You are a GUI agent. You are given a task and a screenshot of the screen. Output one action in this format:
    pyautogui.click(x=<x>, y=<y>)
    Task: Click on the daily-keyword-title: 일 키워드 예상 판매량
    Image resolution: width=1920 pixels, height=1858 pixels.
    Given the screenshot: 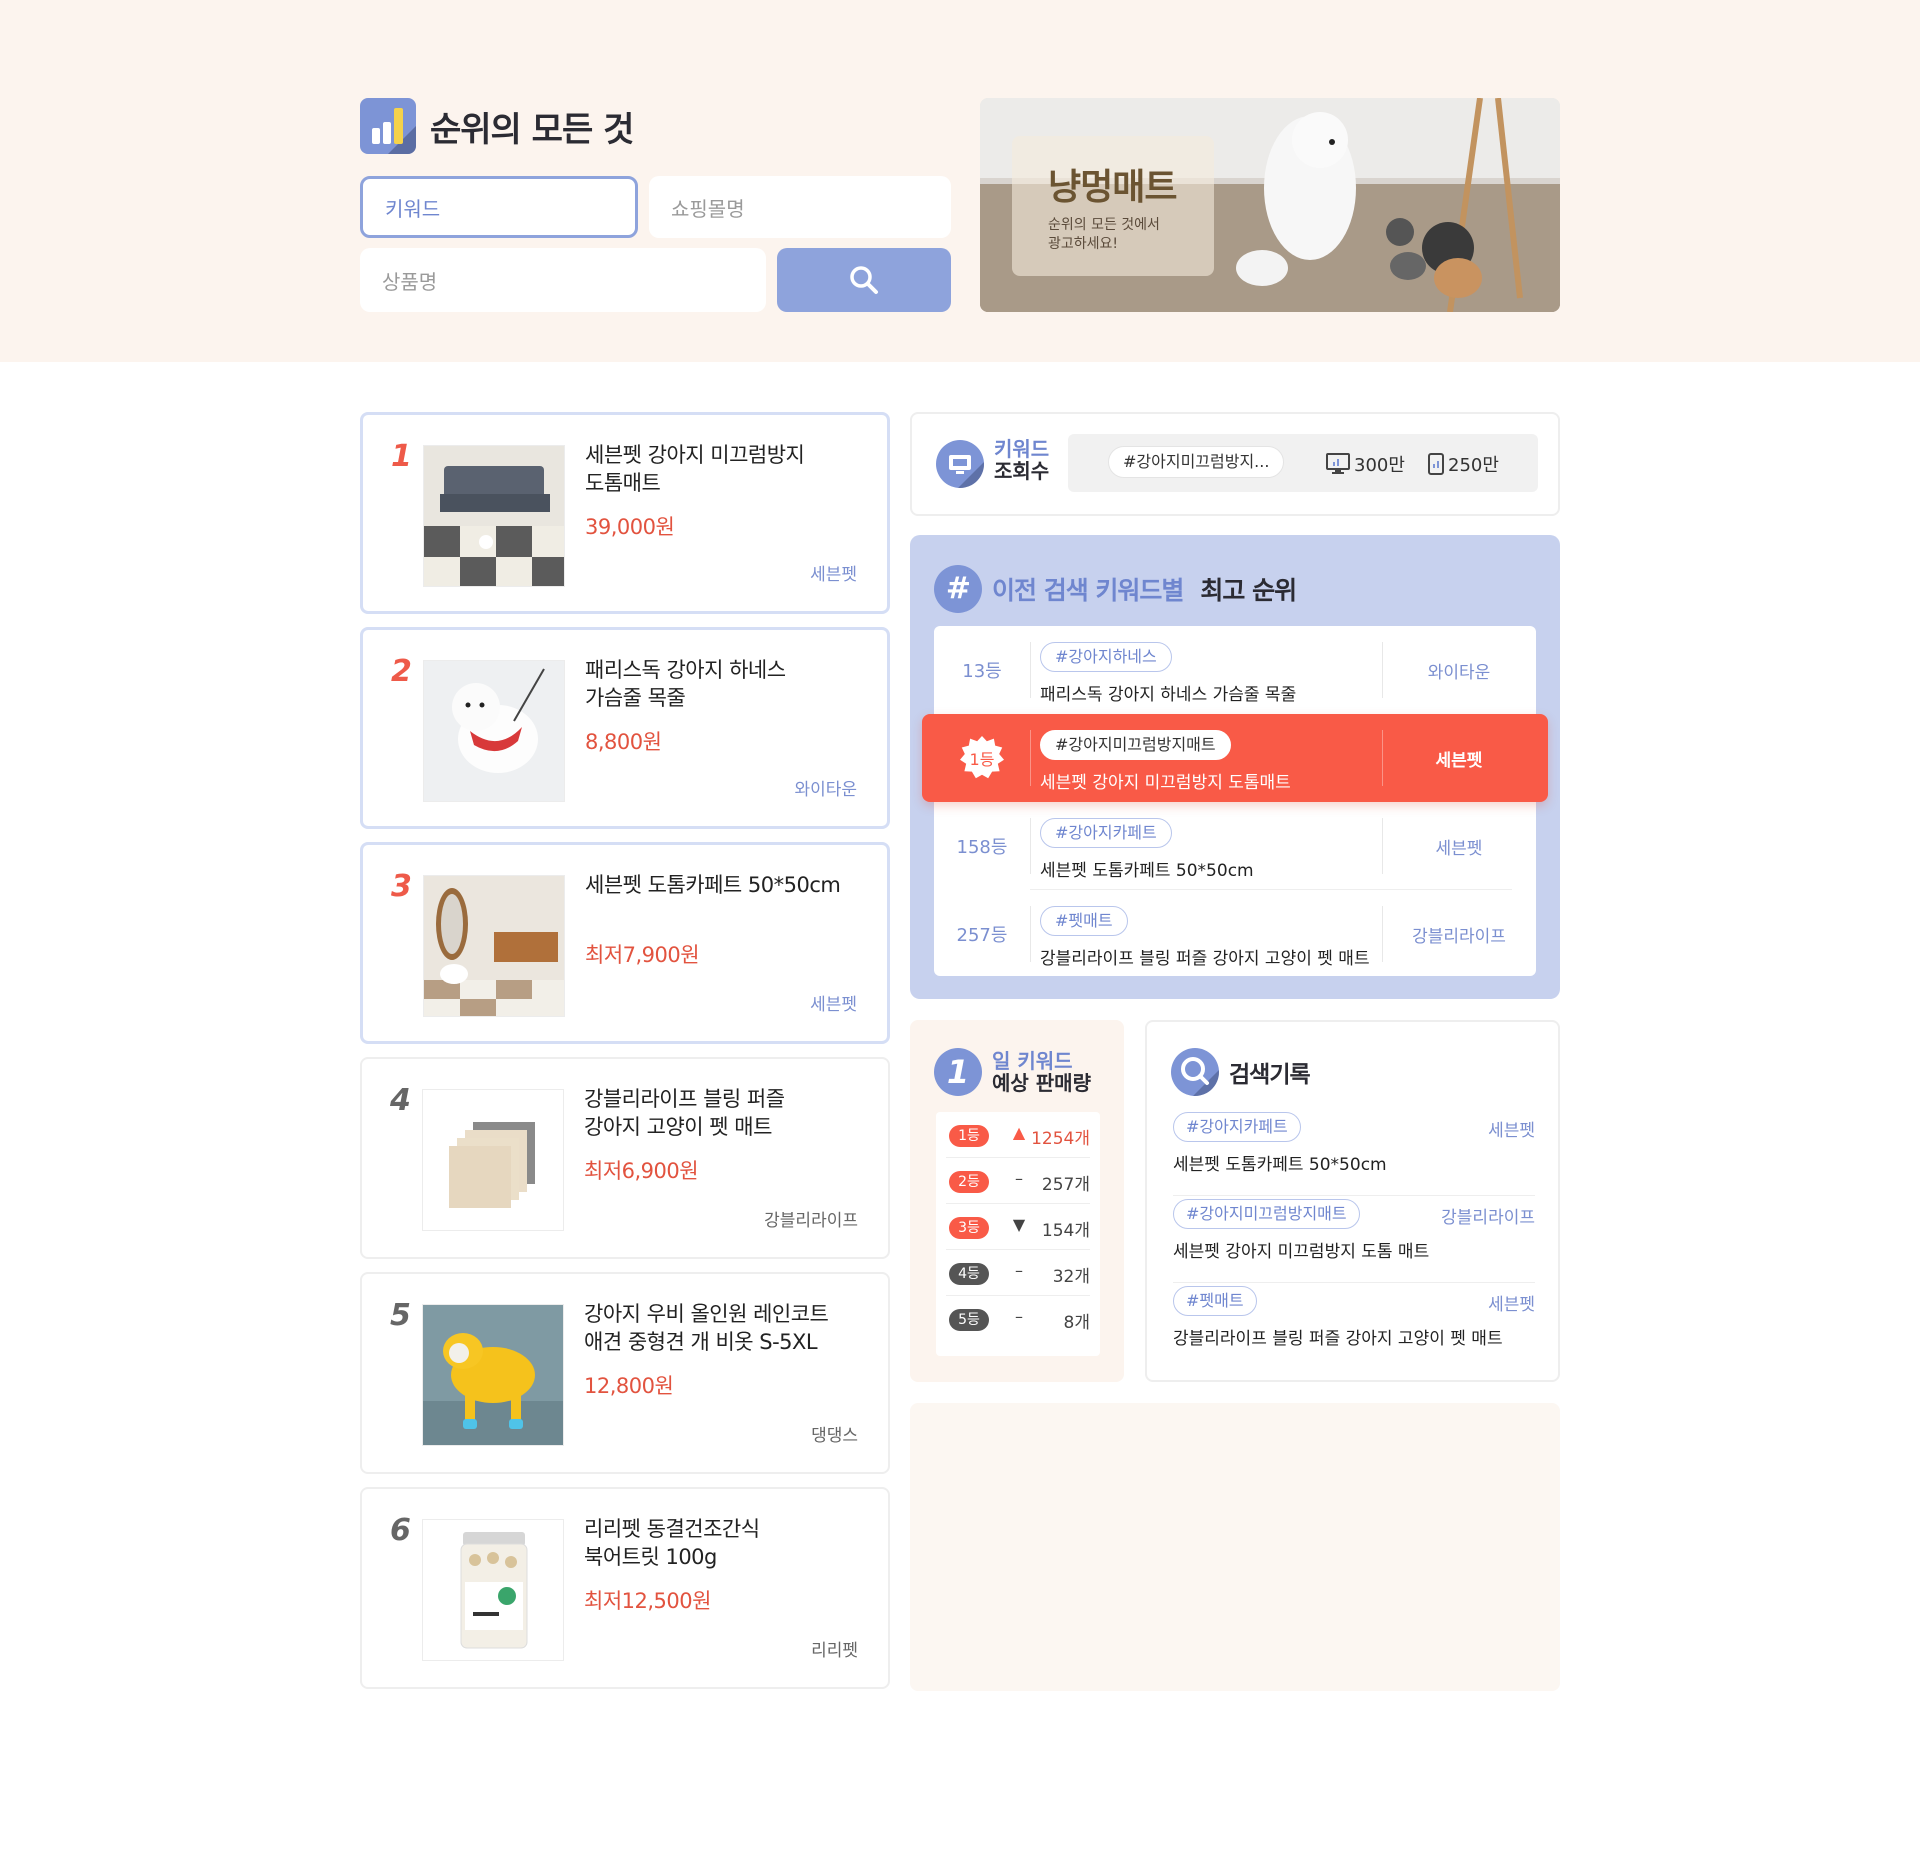 What is the action you would take?
    pyautogui.click(x=1041, y=1072)
    